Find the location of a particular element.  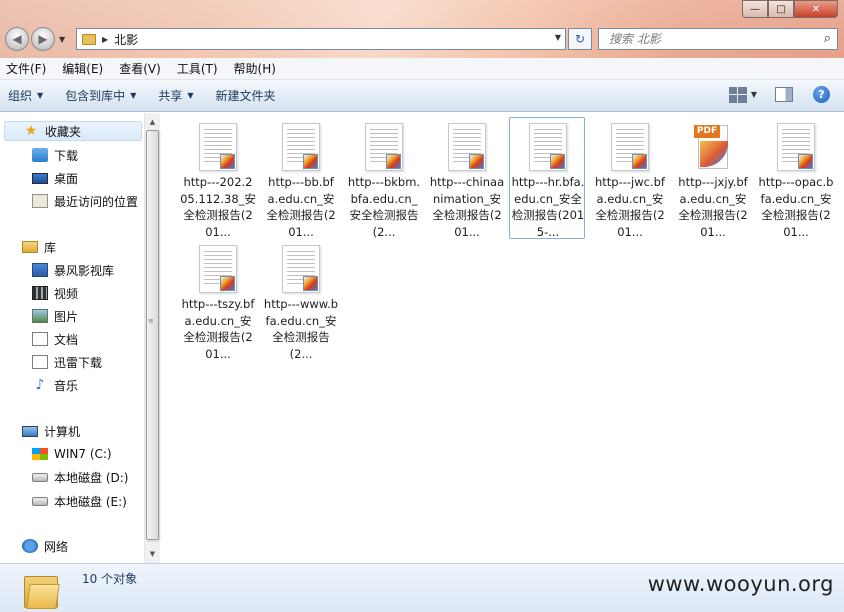

nav-drive-c: WIN7 (C:) is located at coordinates (72, 454).